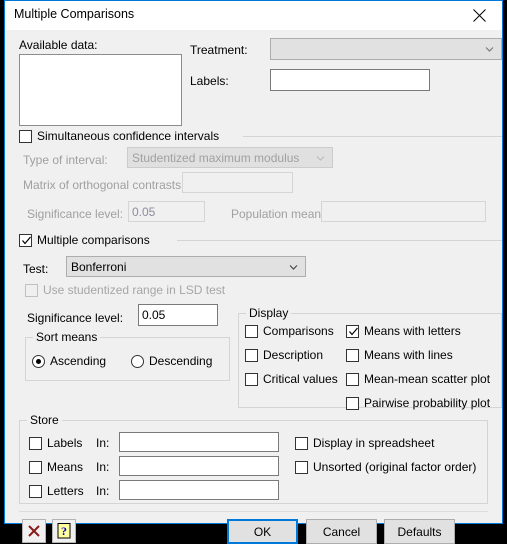 This screenshot has width=507, height=544. I want to click on red-x-icon-button, so click(34, 531).